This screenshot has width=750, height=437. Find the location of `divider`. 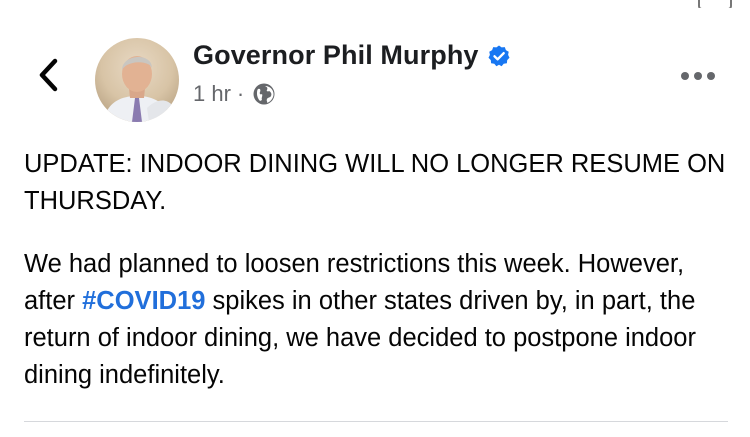

divider is located at coordinates (376, 421).